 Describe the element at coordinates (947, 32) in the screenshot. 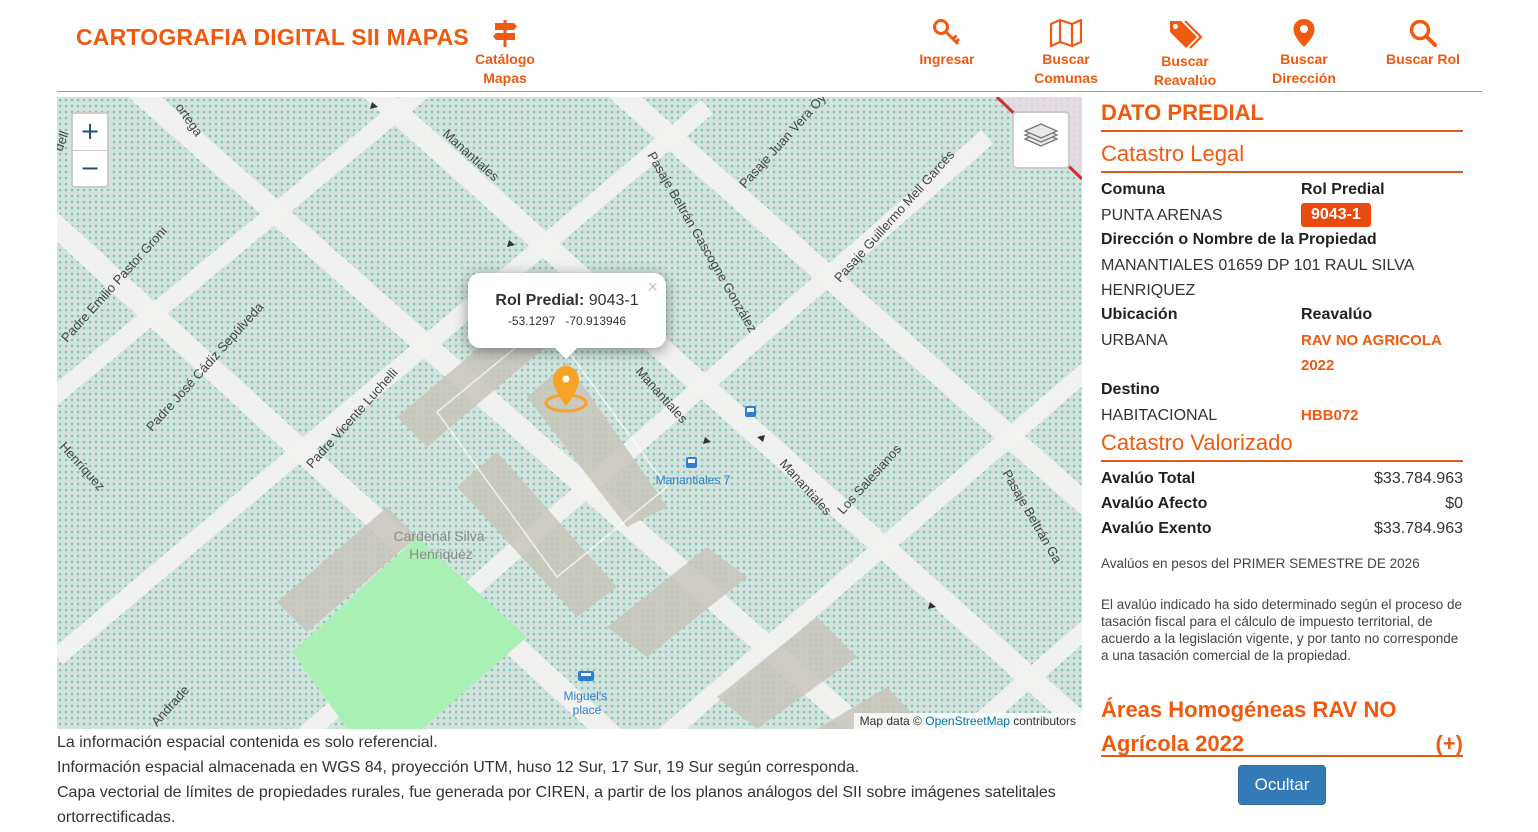

I see `key-icon` at that location.